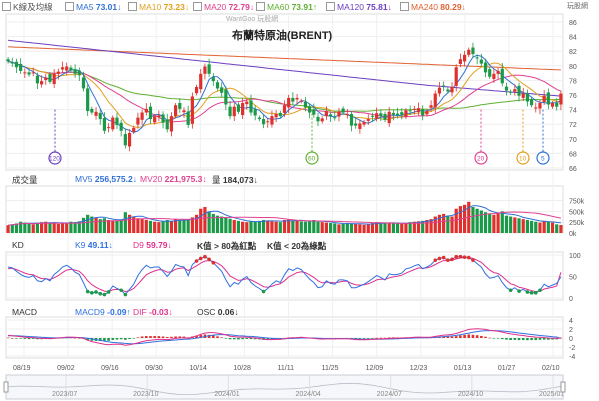 This screenshot has height=401, width=599. What do you see at coordinates (563, 387) in the screenshot?
I see `overview-handle-right` at bounding box center [563, 387].